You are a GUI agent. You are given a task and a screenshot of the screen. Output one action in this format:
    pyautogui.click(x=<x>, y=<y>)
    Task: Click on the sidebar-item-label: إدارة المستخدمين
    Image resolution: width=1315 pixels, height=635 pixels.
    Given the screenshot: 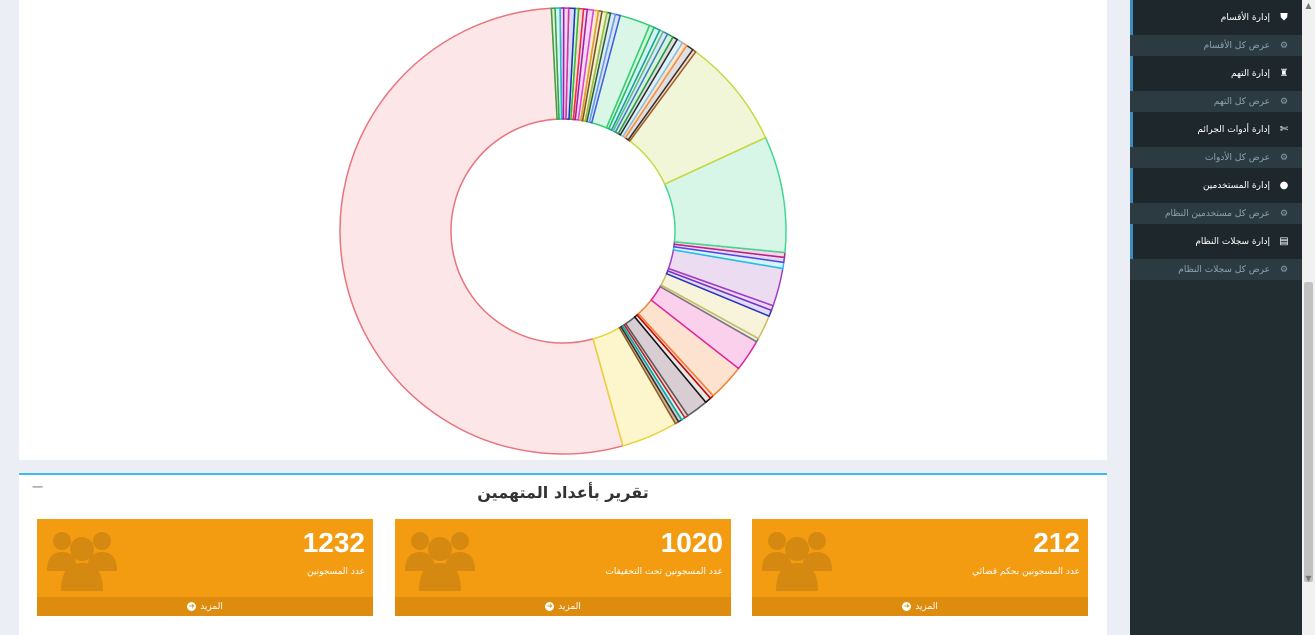 What is the action you would take?
    pyautogui.click(x=1236, y=185)
    